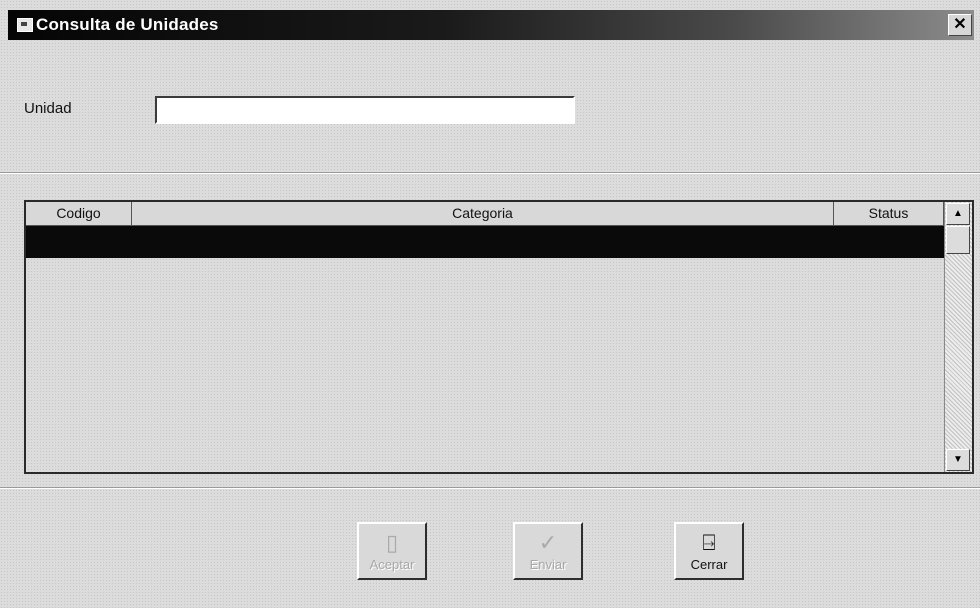 The height and width of the screenshot is (608, 980). Describe the element at coordinates (709, 564) in the screenshot. I see `cerrar-button-label: Cerrar` at that location.